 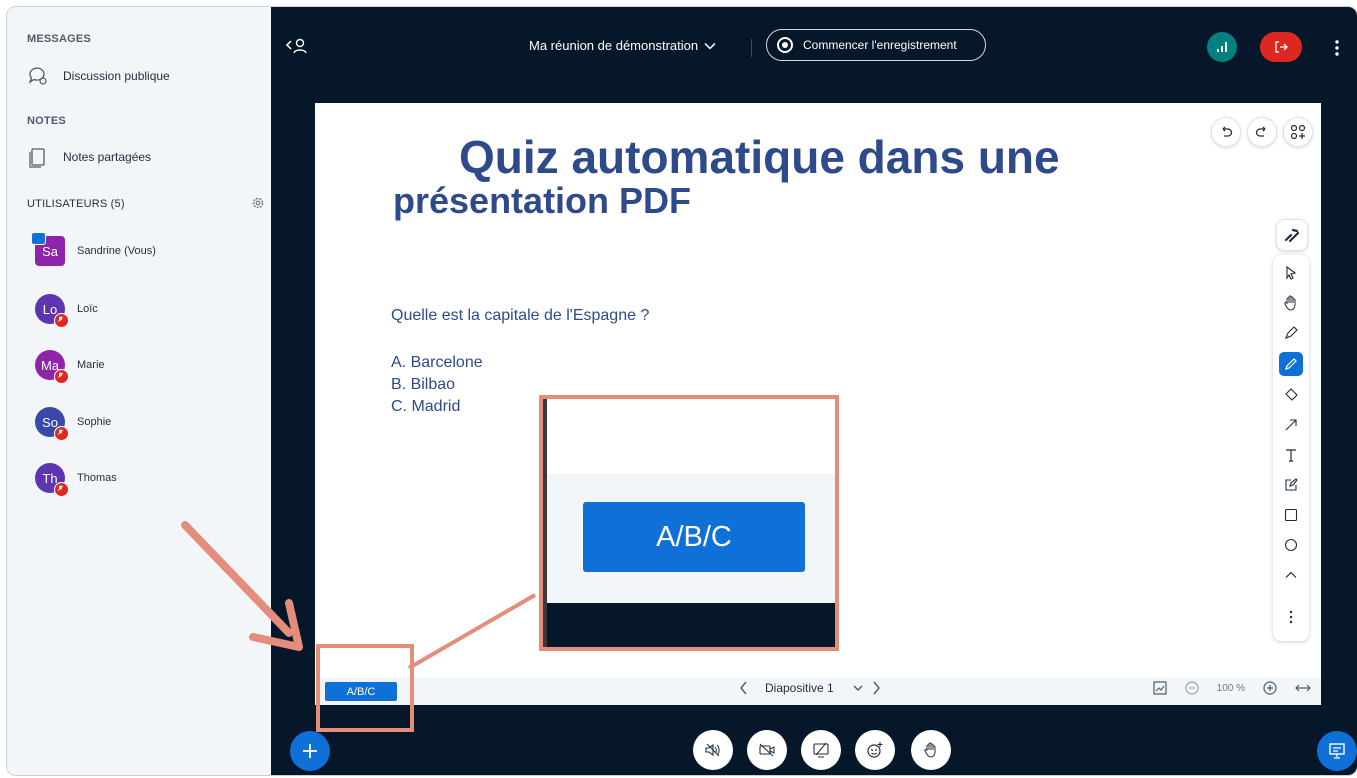 I want to click on arrow-icon, so click(x=1291, y=425).